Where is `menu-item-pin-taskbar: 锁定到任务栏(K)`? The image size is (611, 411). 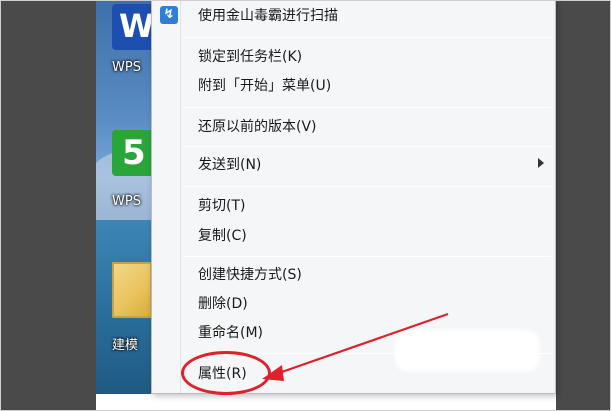
menu-item-pin-taskbar: 锁定到任务栏(K) is located at coordinates (250, 57).